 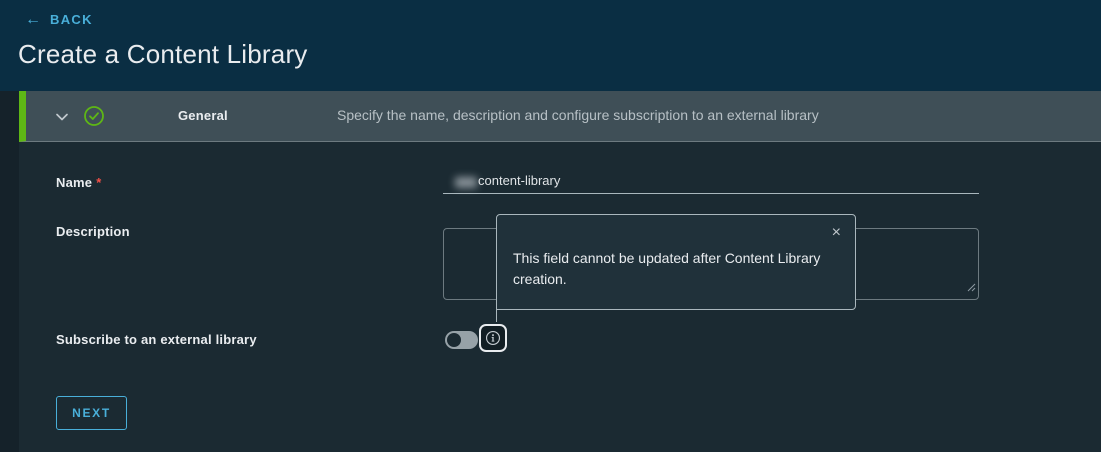 I want to click on subscribe-label: Subscribe to an external library, so click(x=156, y=339).